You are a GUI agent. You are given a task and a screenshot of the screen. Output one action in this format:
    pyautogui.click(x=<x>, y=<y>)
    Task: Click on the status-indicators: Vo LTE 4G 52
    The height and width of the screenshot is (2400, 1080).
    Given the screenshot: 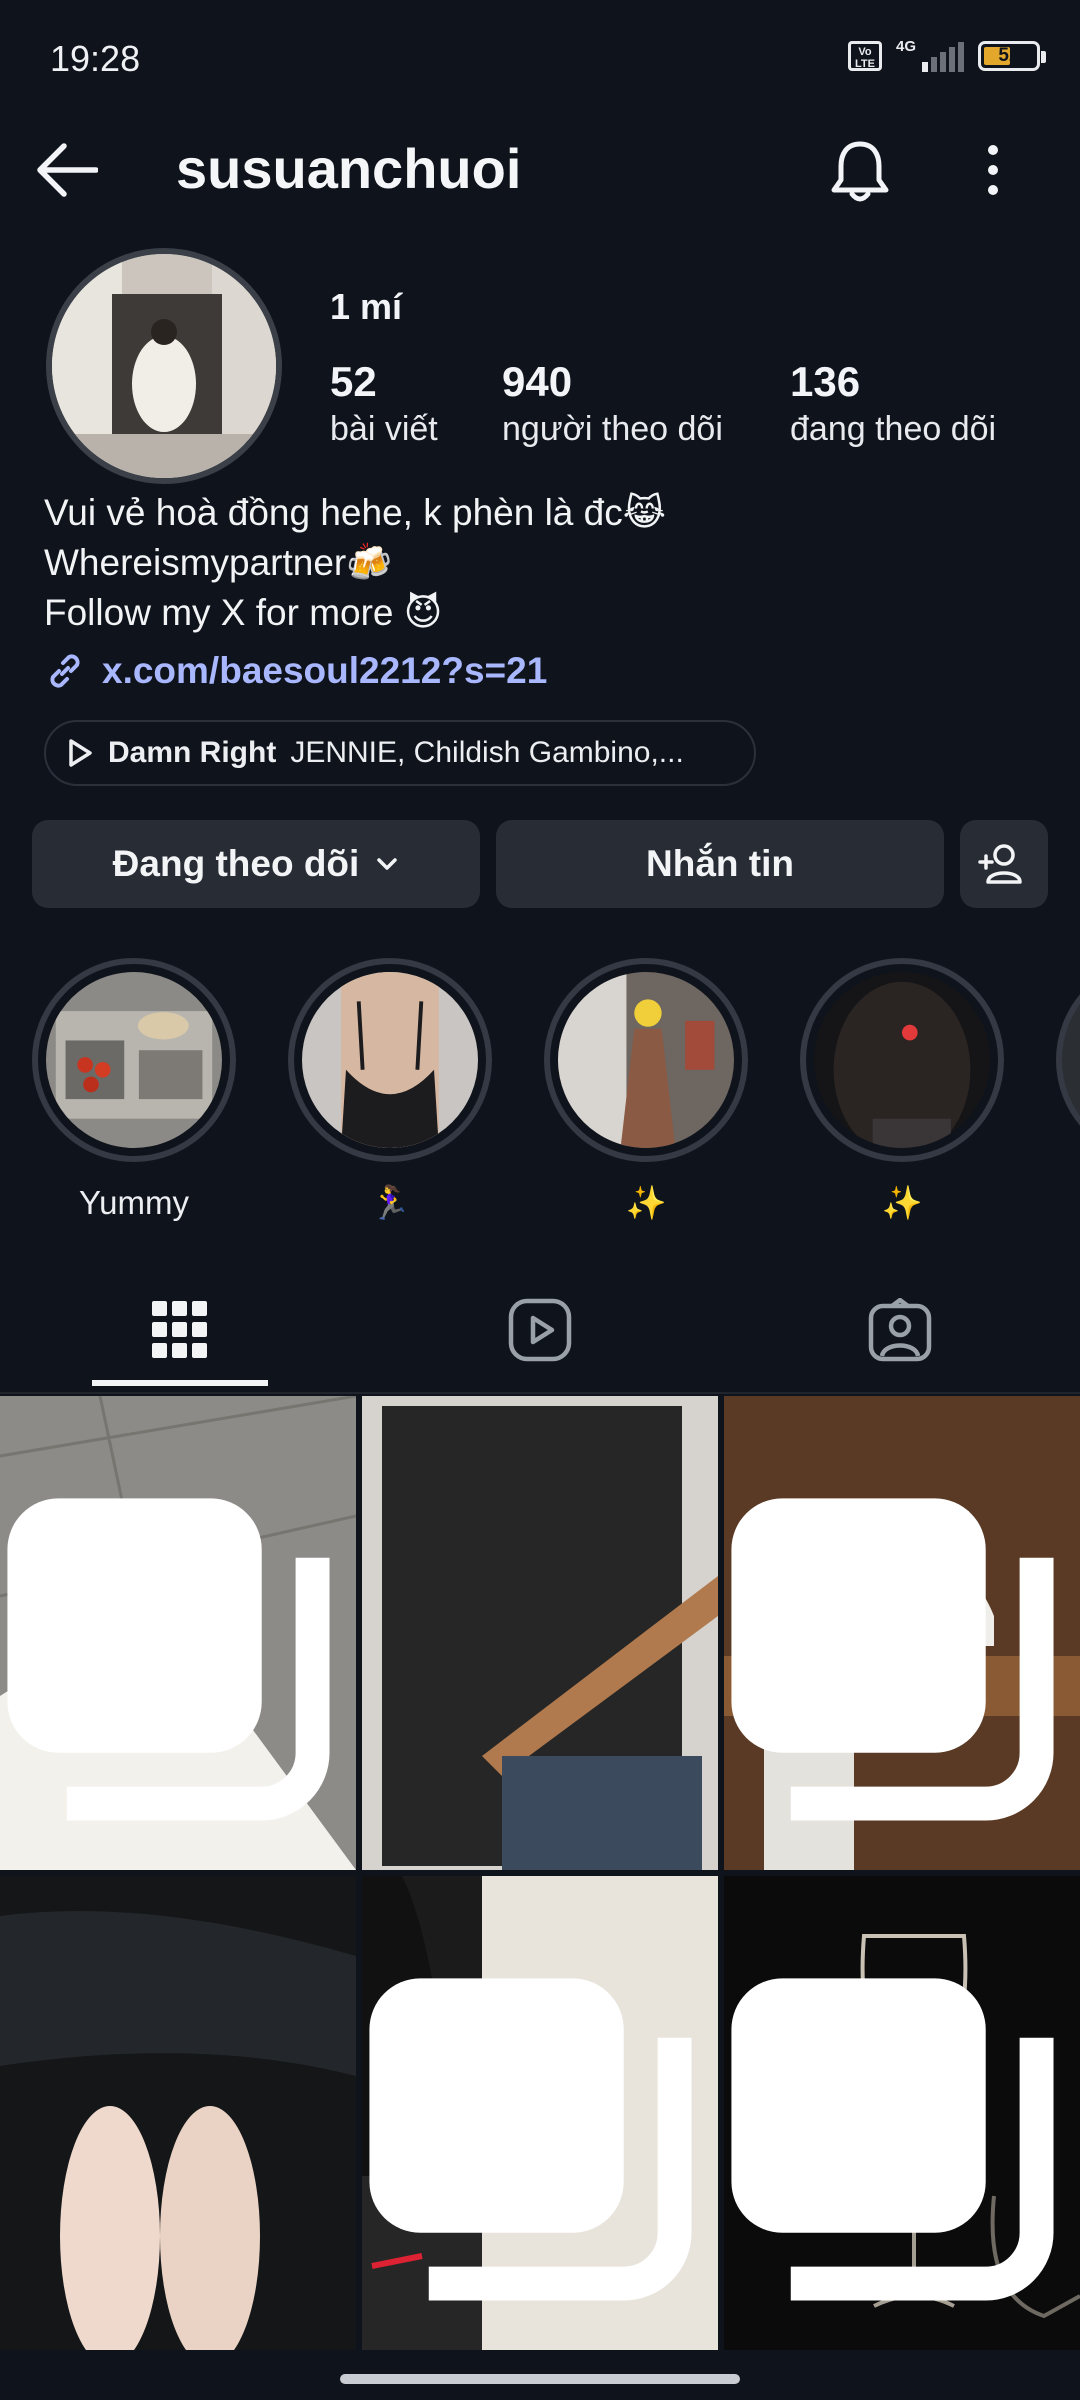 What is the action you would take?
    pyautogui.click(x=947, y=55)
    